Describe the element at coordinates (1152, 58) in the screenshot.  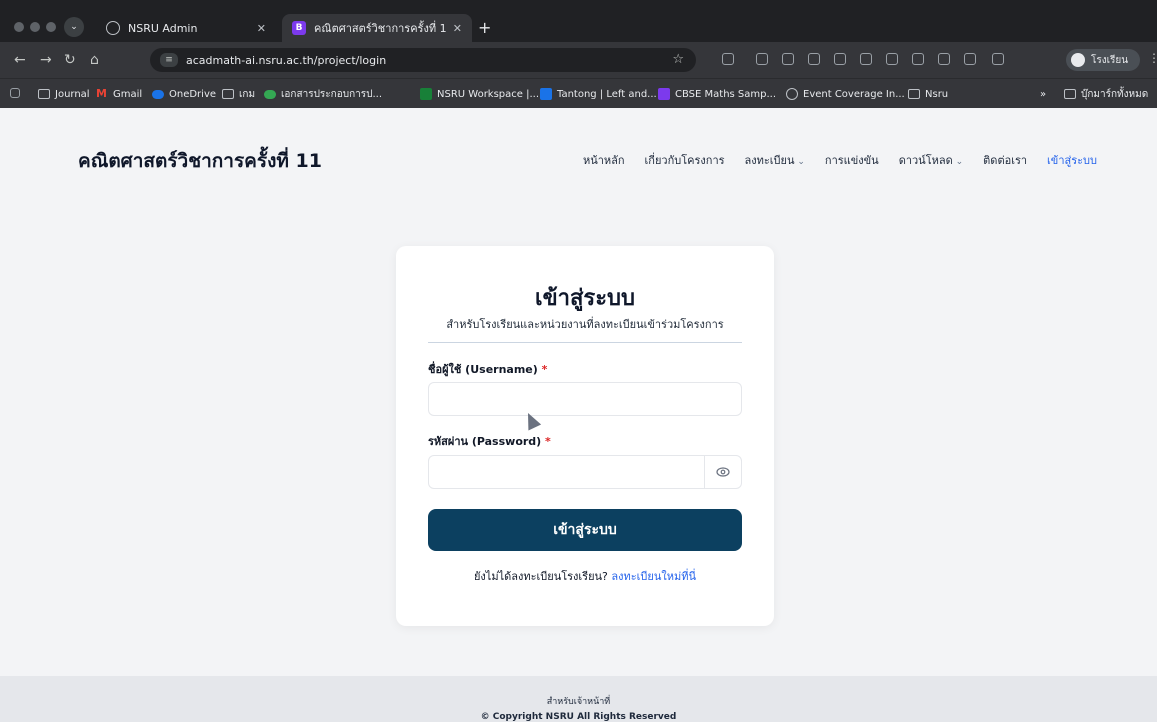
I see `more-menu-icon: ⋮` at that location.